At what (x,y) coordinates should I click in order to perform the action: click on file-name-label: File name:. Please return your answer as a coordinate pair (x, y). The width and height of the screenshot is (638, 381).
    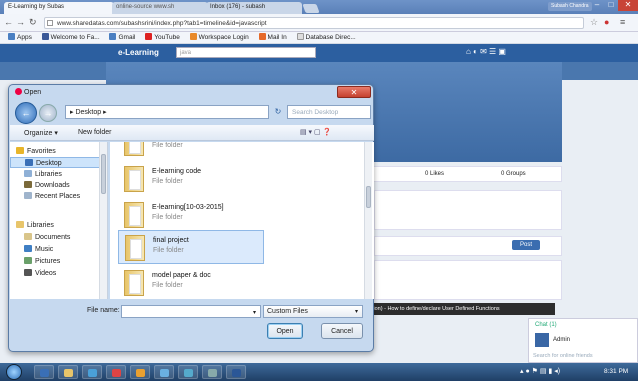
    Looking at the image, I should click on (103, 310).